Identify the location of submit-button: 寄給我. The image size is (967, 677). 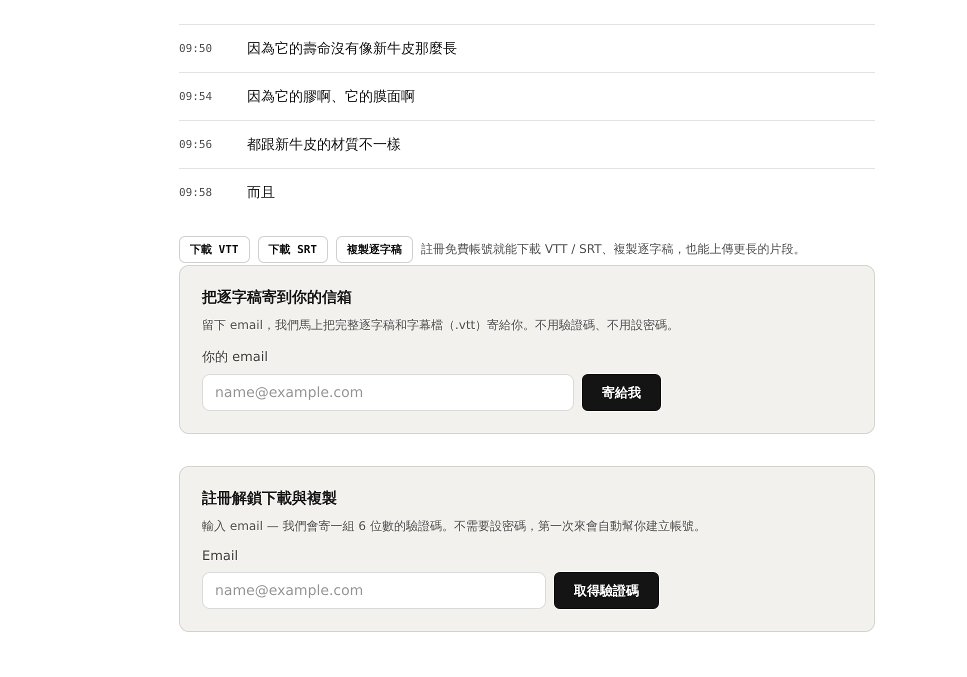
(621, 392).